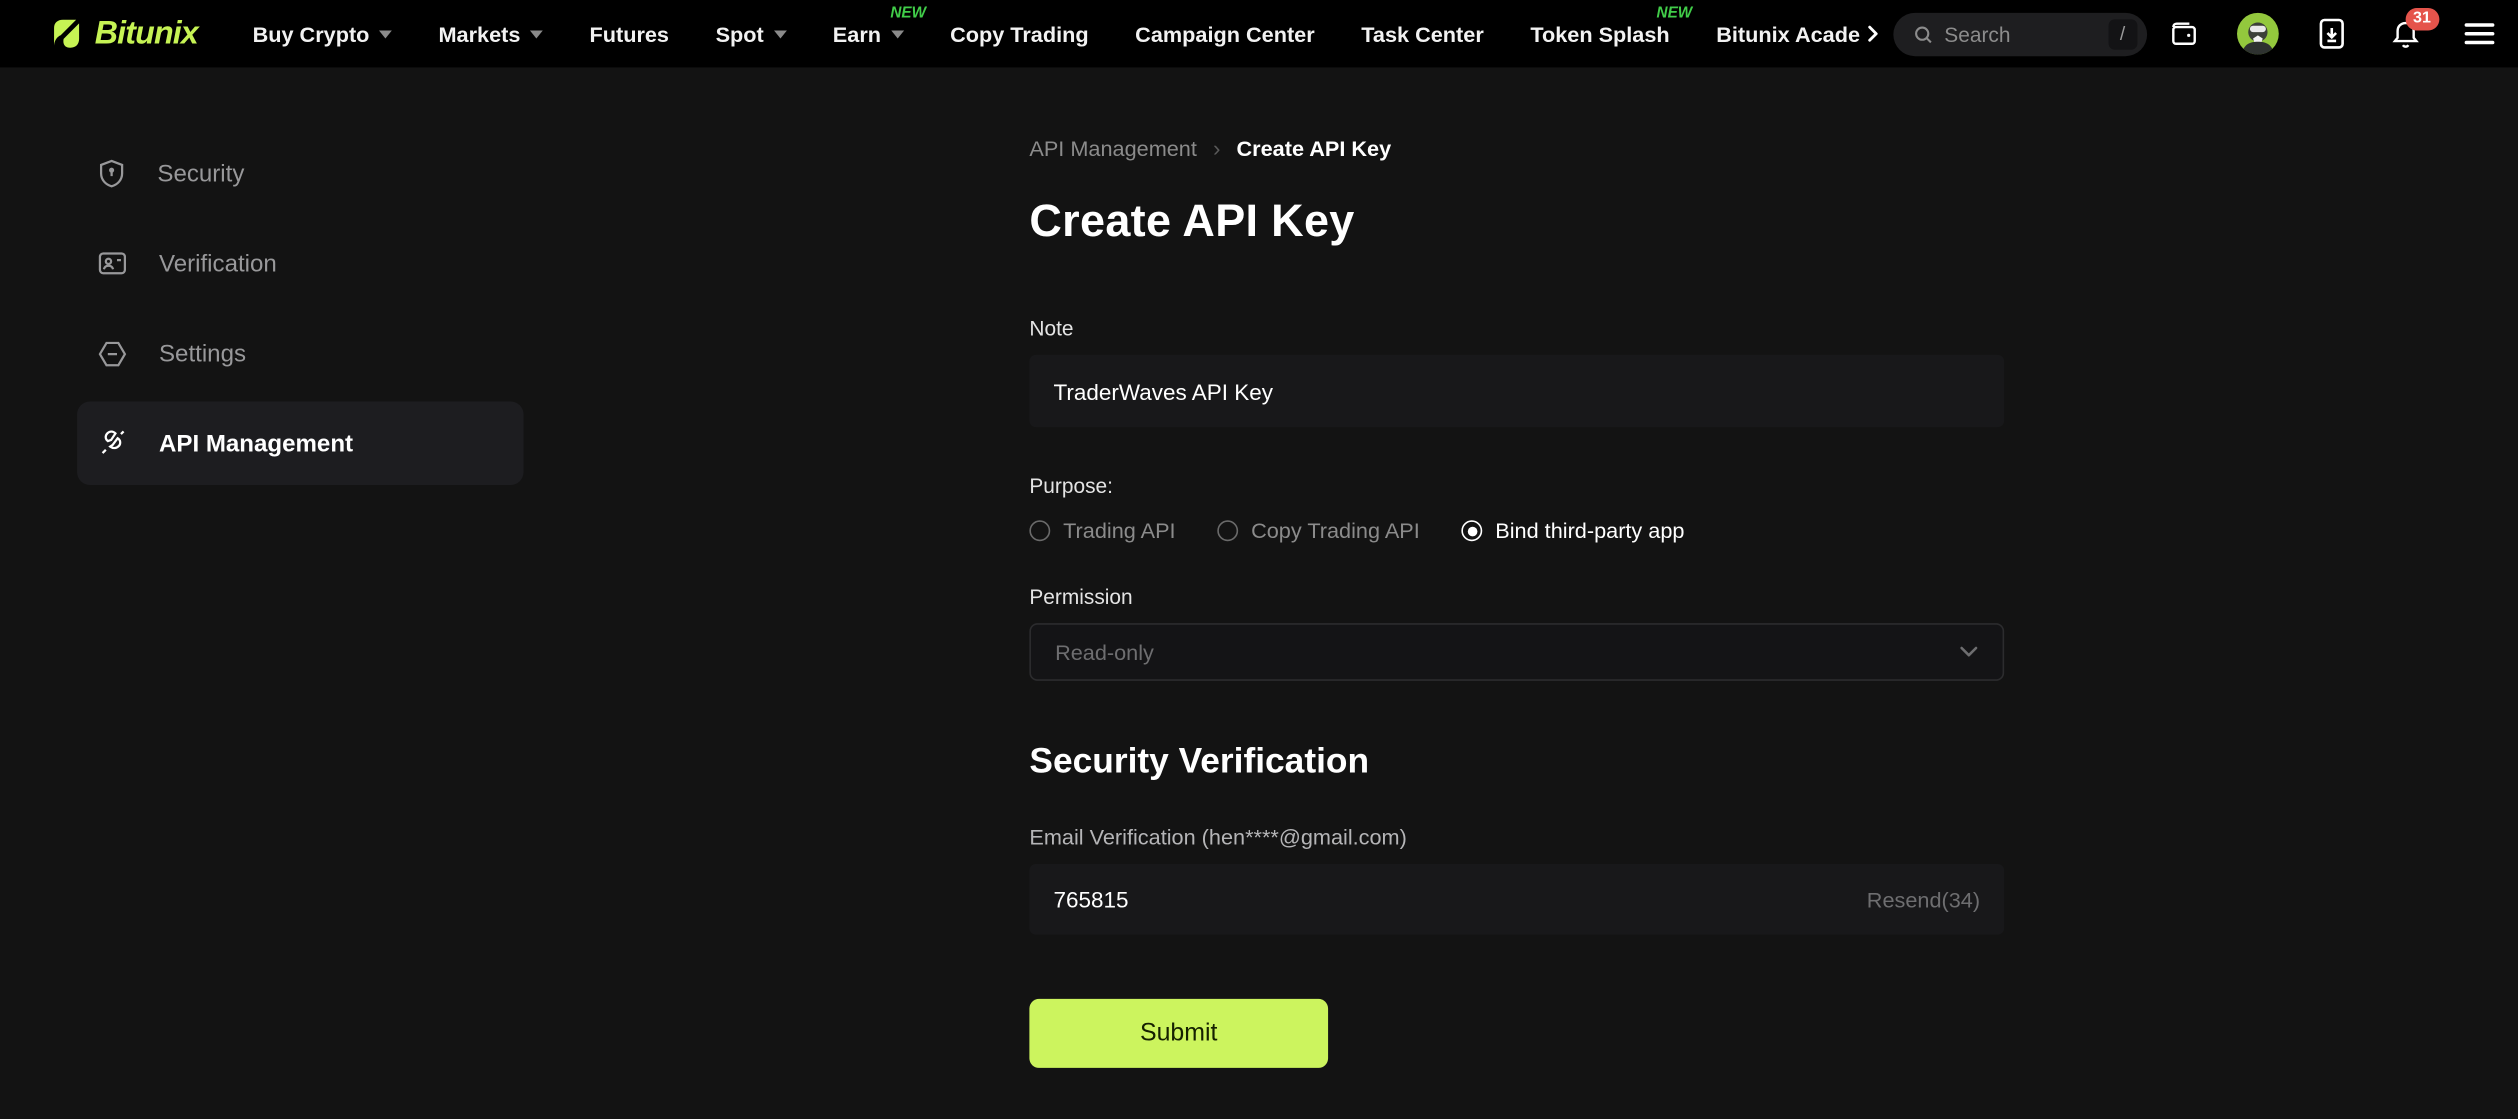  What do you see at coordinates (1335, 530) in the screenshot?
I see `radio-label: Copy Trading API` at bounding box center [1335, 530].